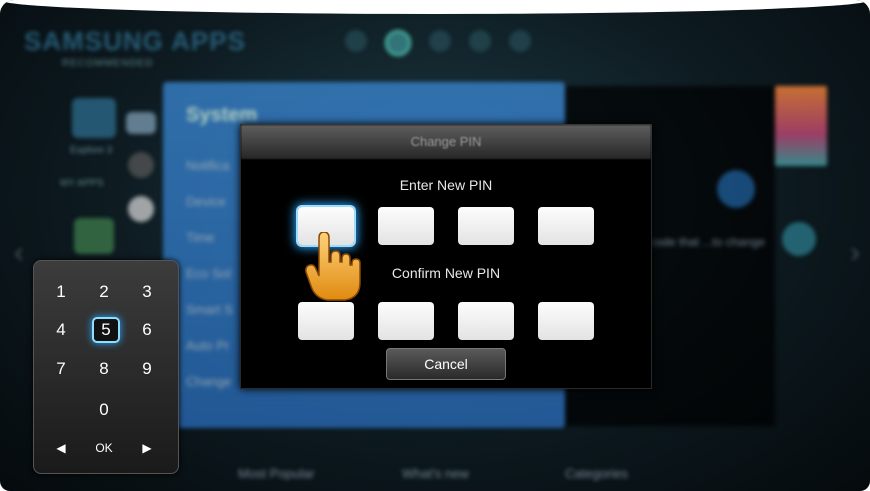  I want to click on system-item: Change, so click(209, 381).